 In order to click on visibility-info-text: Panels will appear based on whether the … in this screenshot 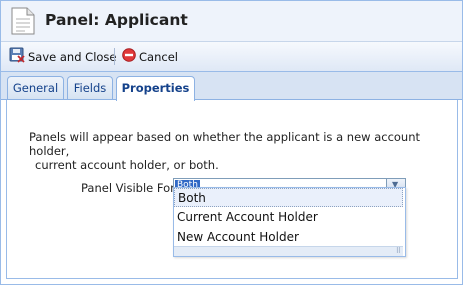, I will do `click(229, 151)`.